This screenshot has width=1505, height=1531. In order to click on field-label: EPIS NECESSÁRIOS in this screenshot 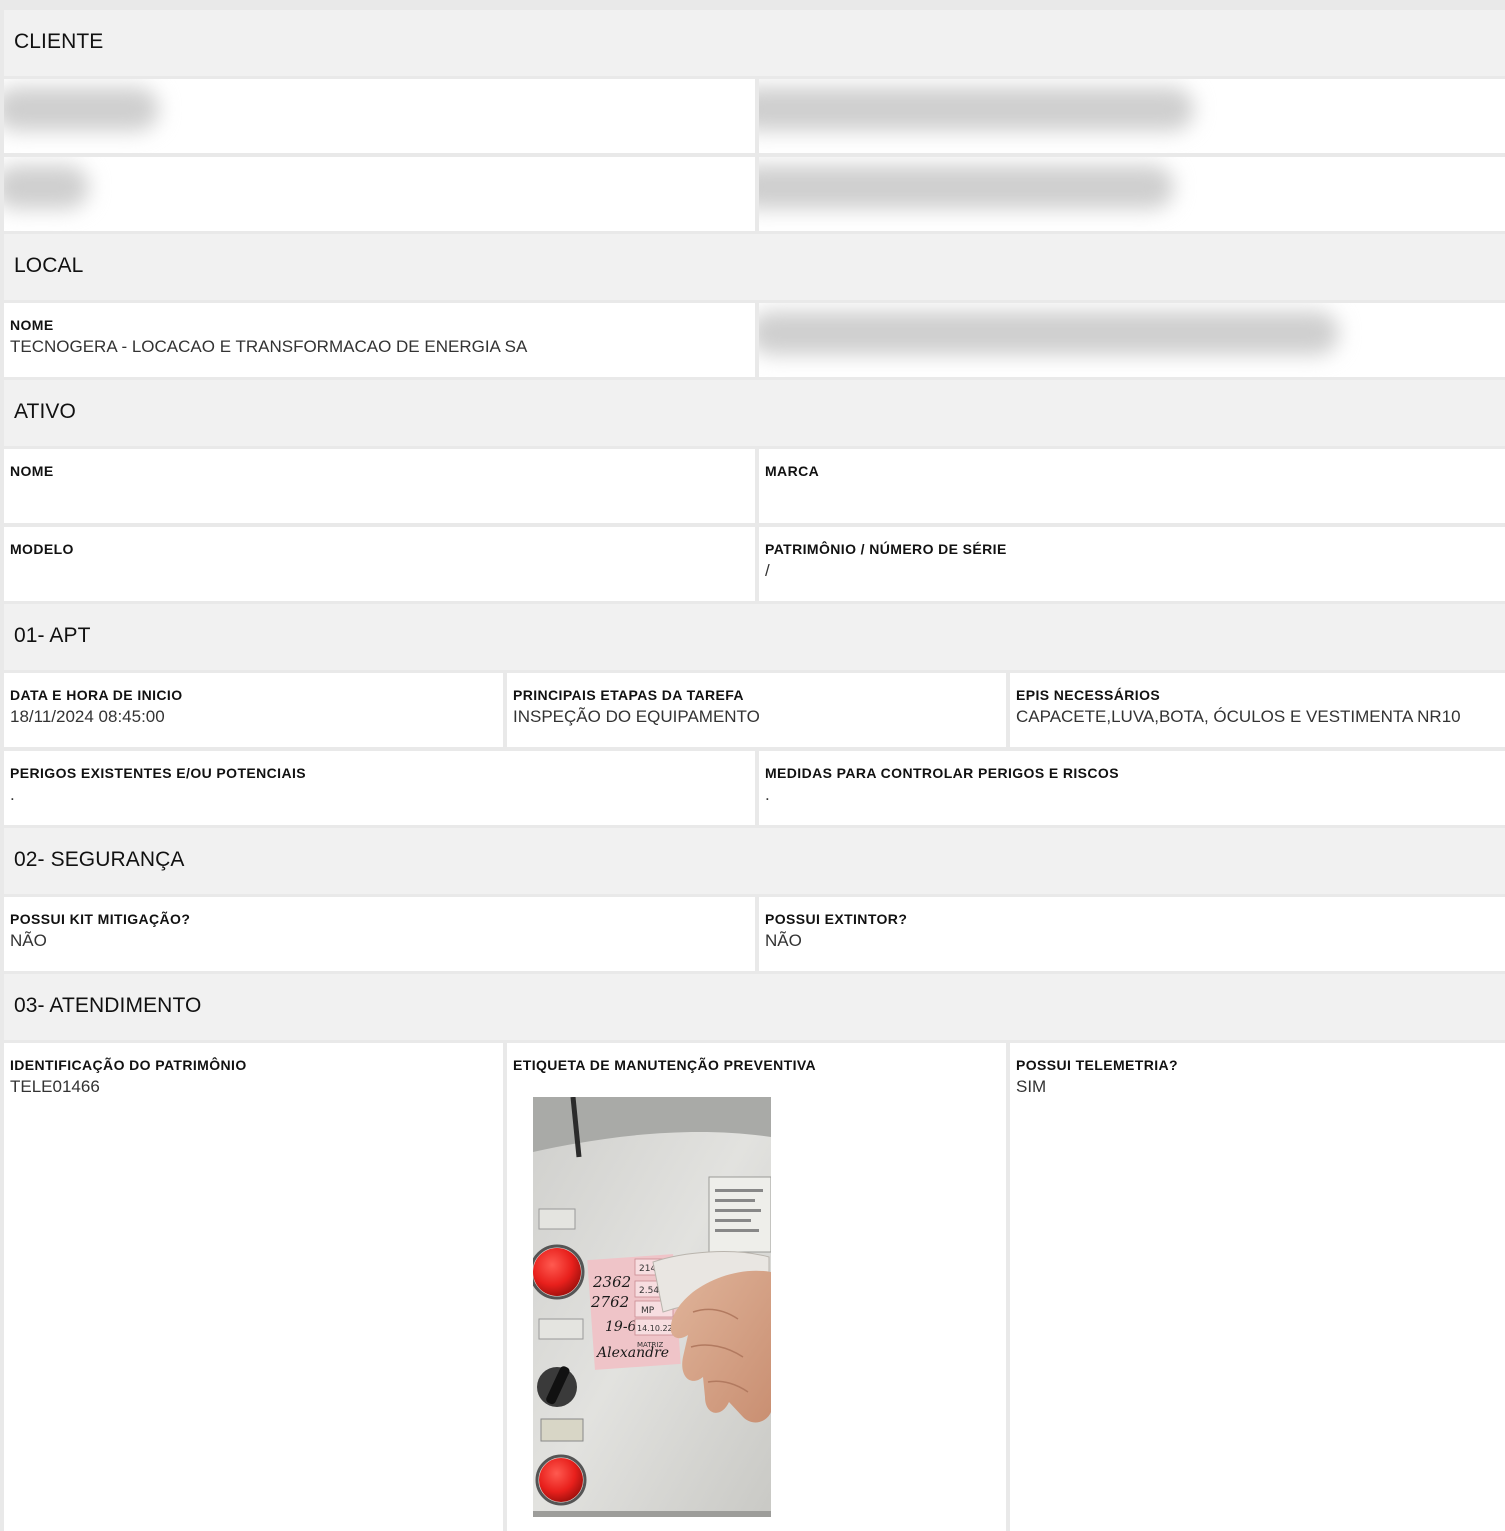, I will do `click(1088, 695)`.